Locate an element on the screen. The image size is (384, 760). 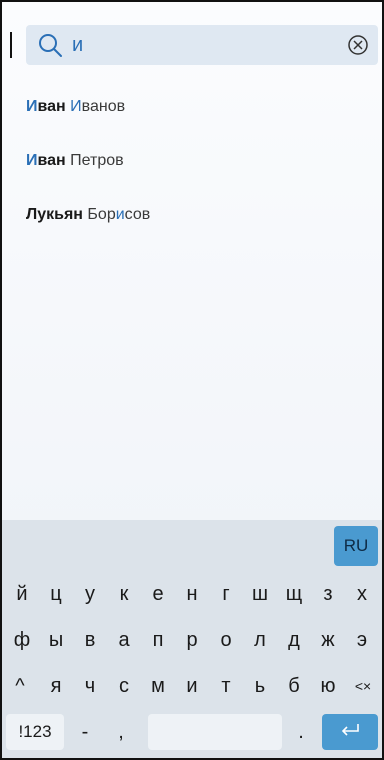
list-item: Иван Иванов is located at coordinates (192, 107).